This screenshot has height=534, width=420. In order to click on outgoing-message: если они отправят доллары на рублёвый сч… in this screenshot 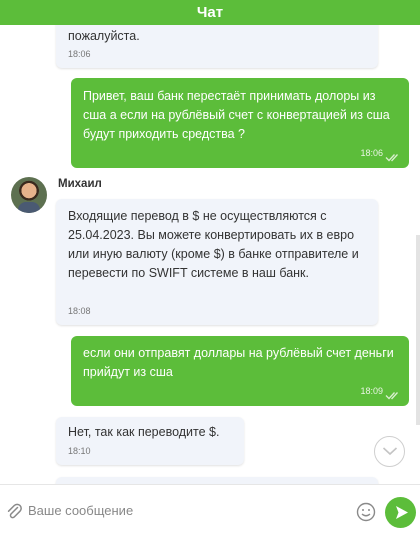, I will do `click(240, 371)`.